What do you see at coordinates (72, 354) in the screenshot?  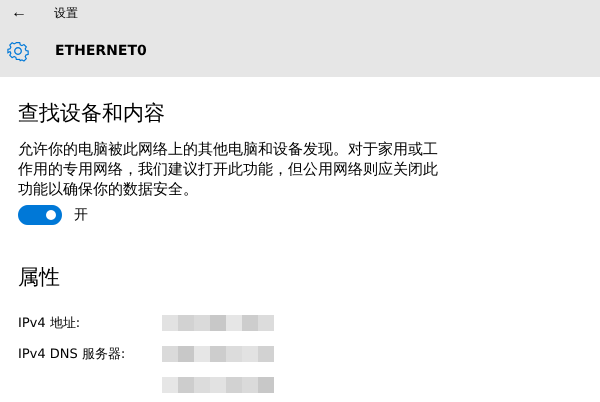 I see `property-label: IPv4 DNS 服务器:` at bounding box center [72, 354].